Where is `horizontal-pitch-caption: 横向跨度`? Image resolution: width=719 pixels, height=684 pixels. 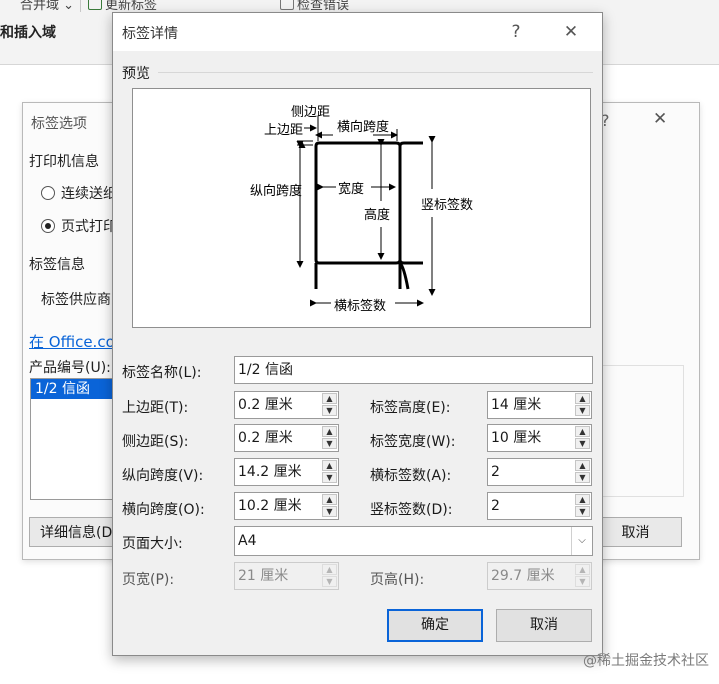 horizontal-pitch-caption: 横向跨度 is located at coordinates (363, 127).